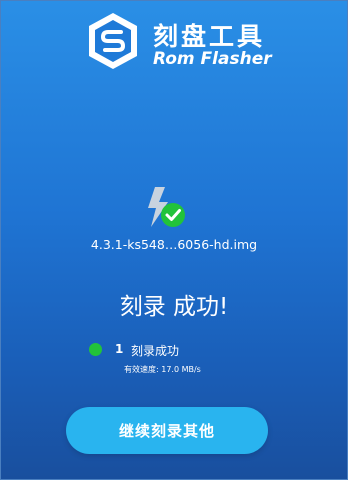  I want to click on app-header: 刻盘工具 Rom Flasher, so click(205, 41).